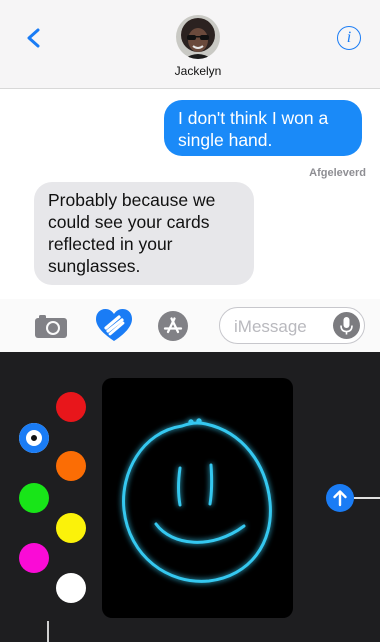  What do you see at coordinates (48, 631) in the screenshot?
I see `panel-handle-line` at bounding box center [48, 631].